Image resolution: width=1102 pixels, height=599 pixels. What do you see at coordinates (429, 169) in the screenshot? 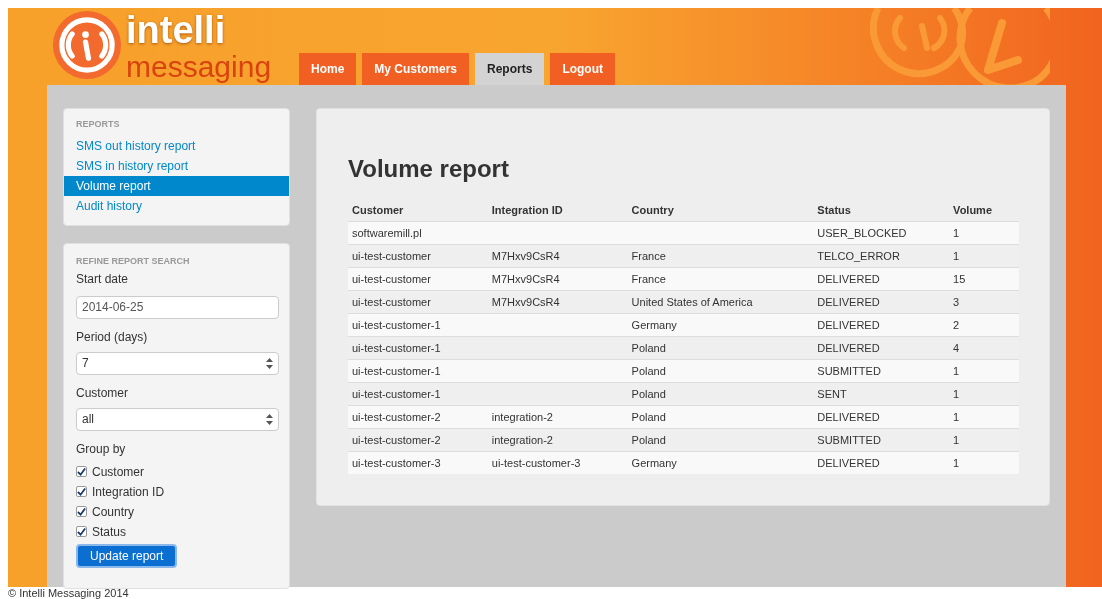
I see `report-title: Volume report` at bounding box center [429, 169].